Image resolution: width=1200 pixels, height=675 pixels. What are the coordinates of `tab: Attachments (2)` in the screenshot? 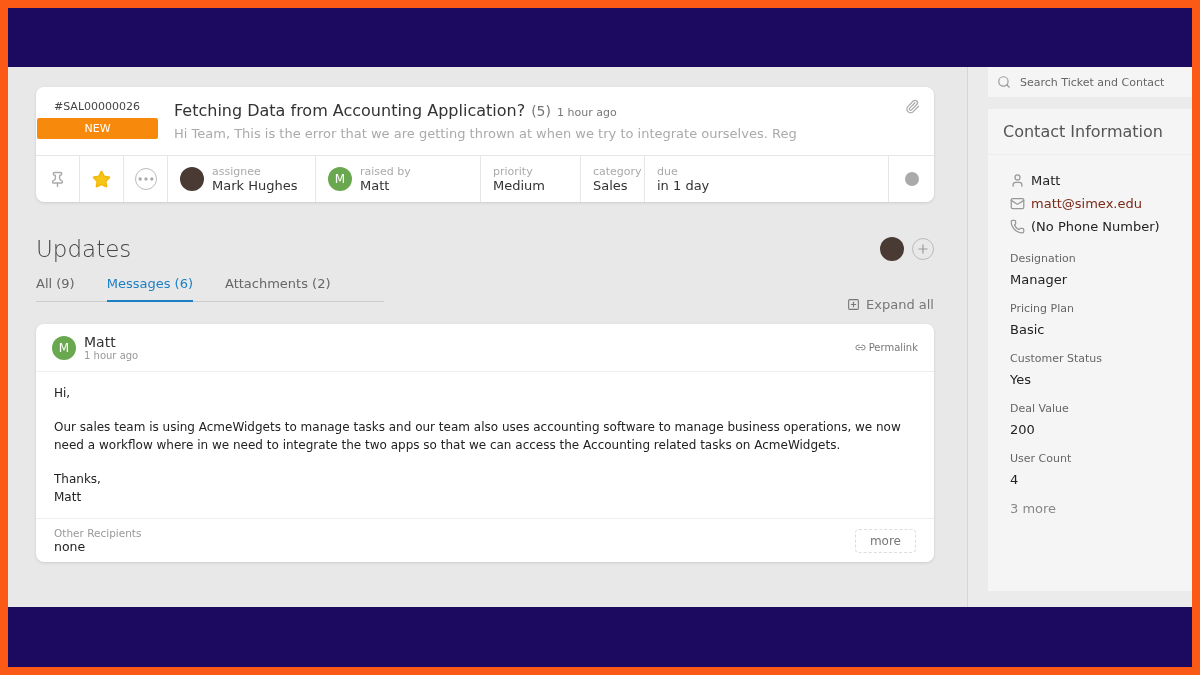 It's located at (277, 289).